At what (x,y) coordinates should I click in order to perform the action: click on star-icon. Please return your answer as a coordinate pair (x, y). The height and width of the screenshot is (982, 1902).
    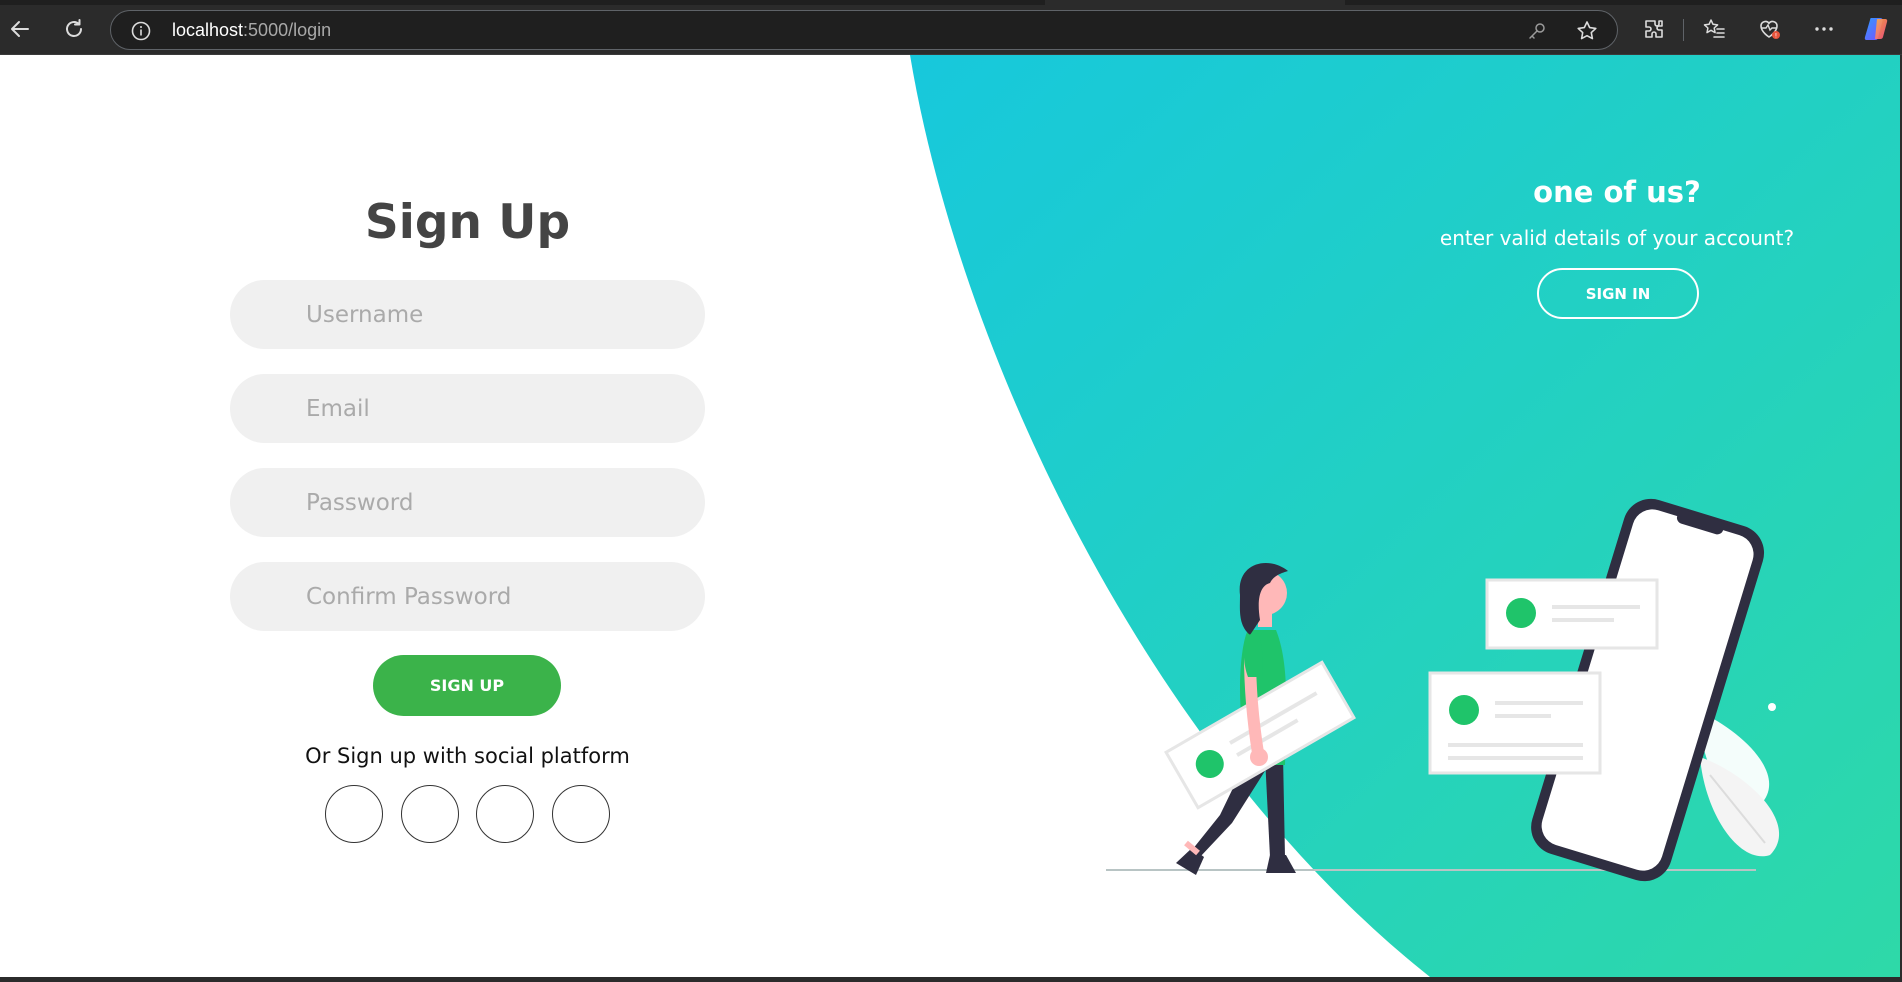
    Looking at the image, I should click on (1587, 31).